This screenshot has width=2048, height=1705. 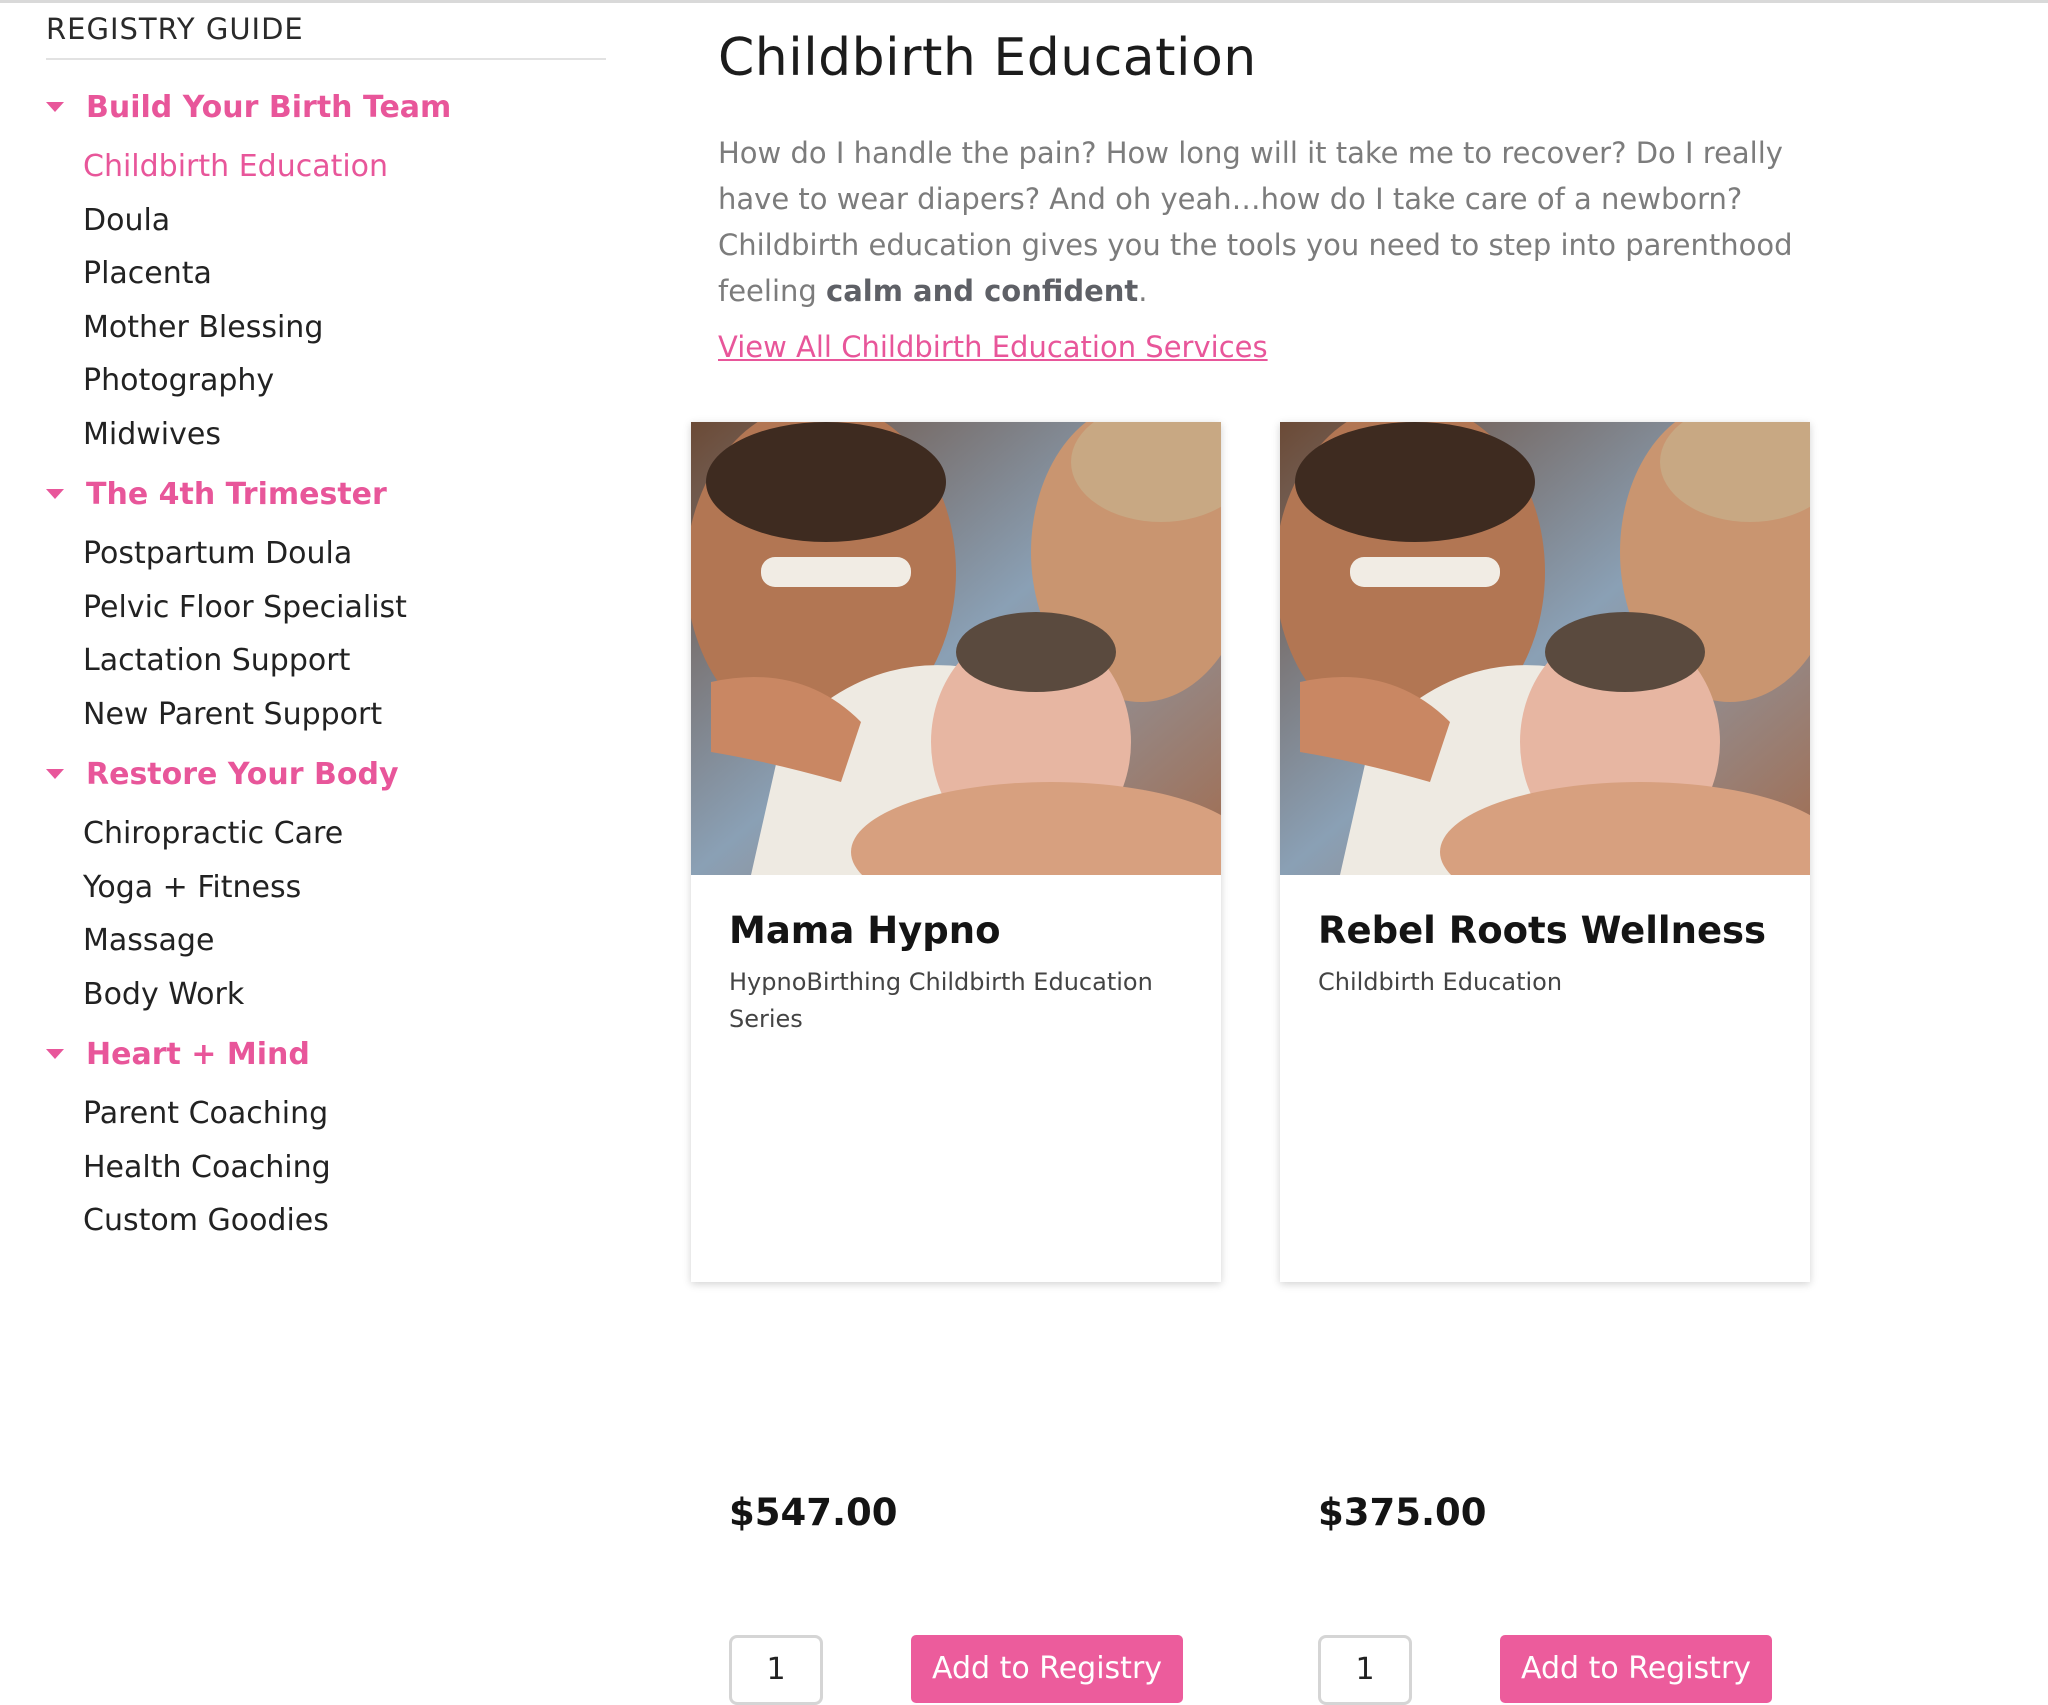 I want to click on sidebar-item-placenta: Placenta, so click(x=326, y=274).